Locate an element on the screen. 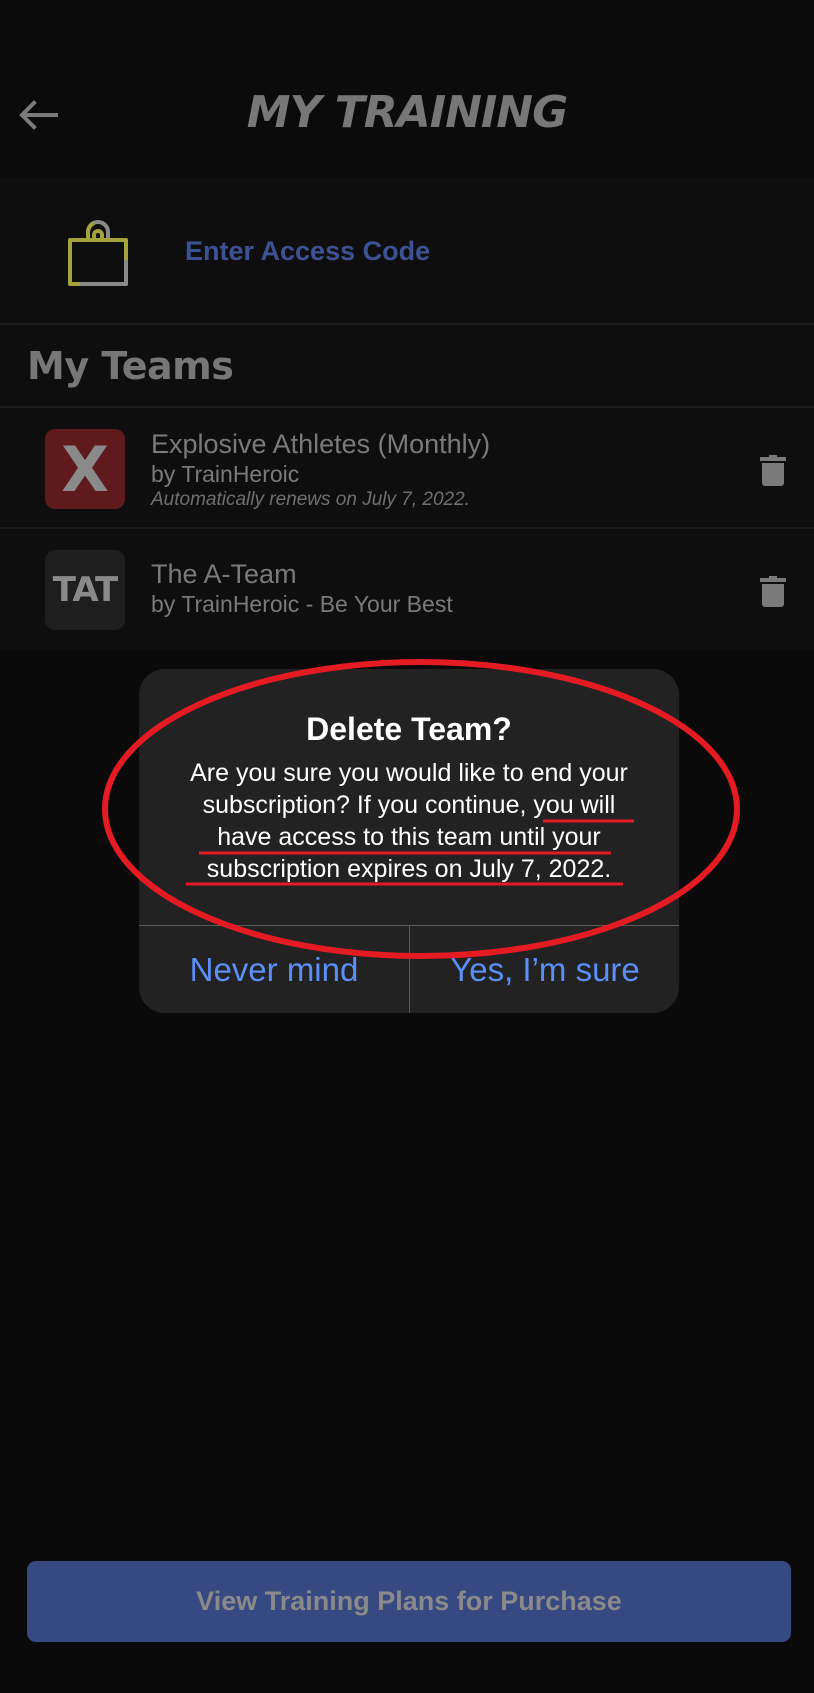  team-avatar: TAT is located at coordinates (85, 590).